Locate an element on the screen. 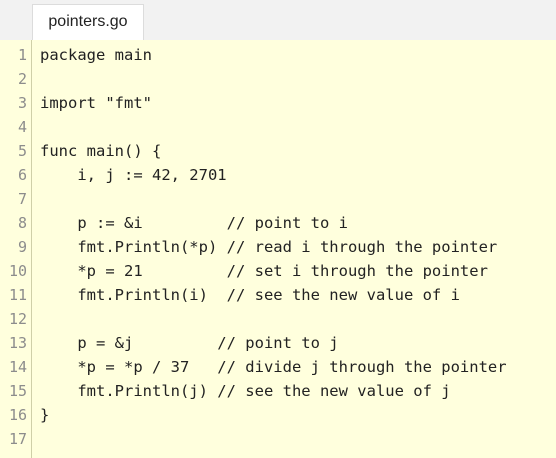 This screenshot has height=458, width=556. line-number: 13 is located at coordinates (17, 343).